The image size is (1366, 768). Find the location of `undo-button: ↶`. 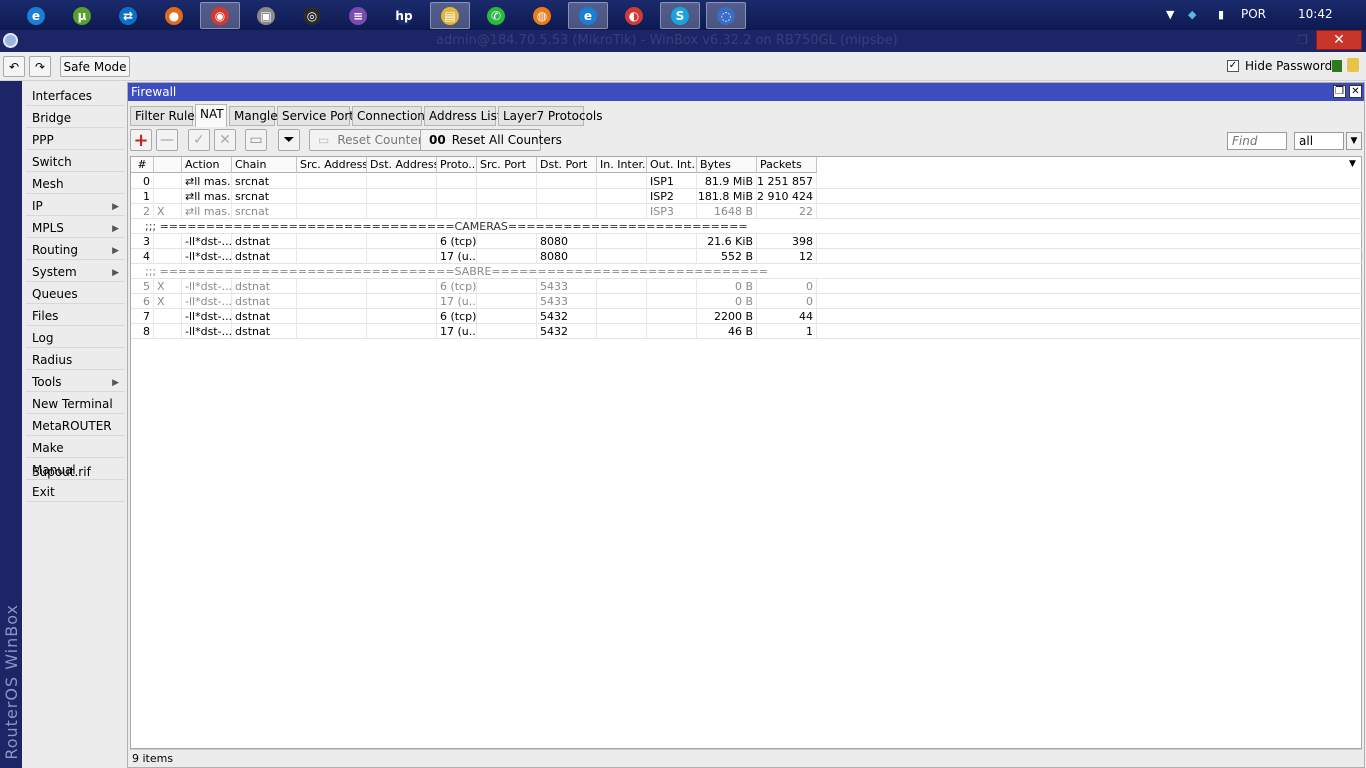

undo-button: ↶ is located at coordinates (14, 66).